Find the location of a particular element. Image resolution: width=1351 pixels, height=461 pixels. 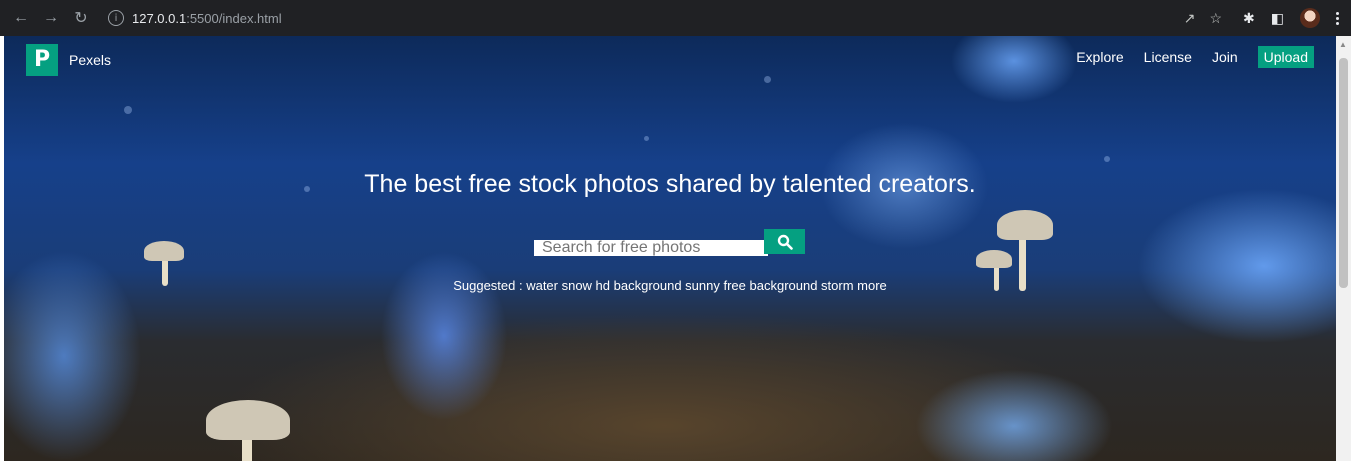

page-scrollbar: ▲ is located at coordinates (1343, 248).